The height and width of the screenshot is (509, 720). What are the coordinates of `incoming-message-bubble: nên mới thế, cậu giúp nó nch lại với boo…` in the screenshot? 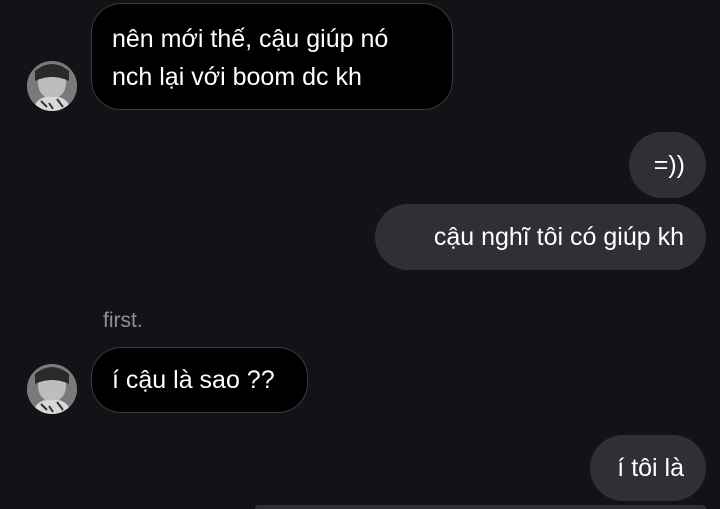 It's located at (272, 56).